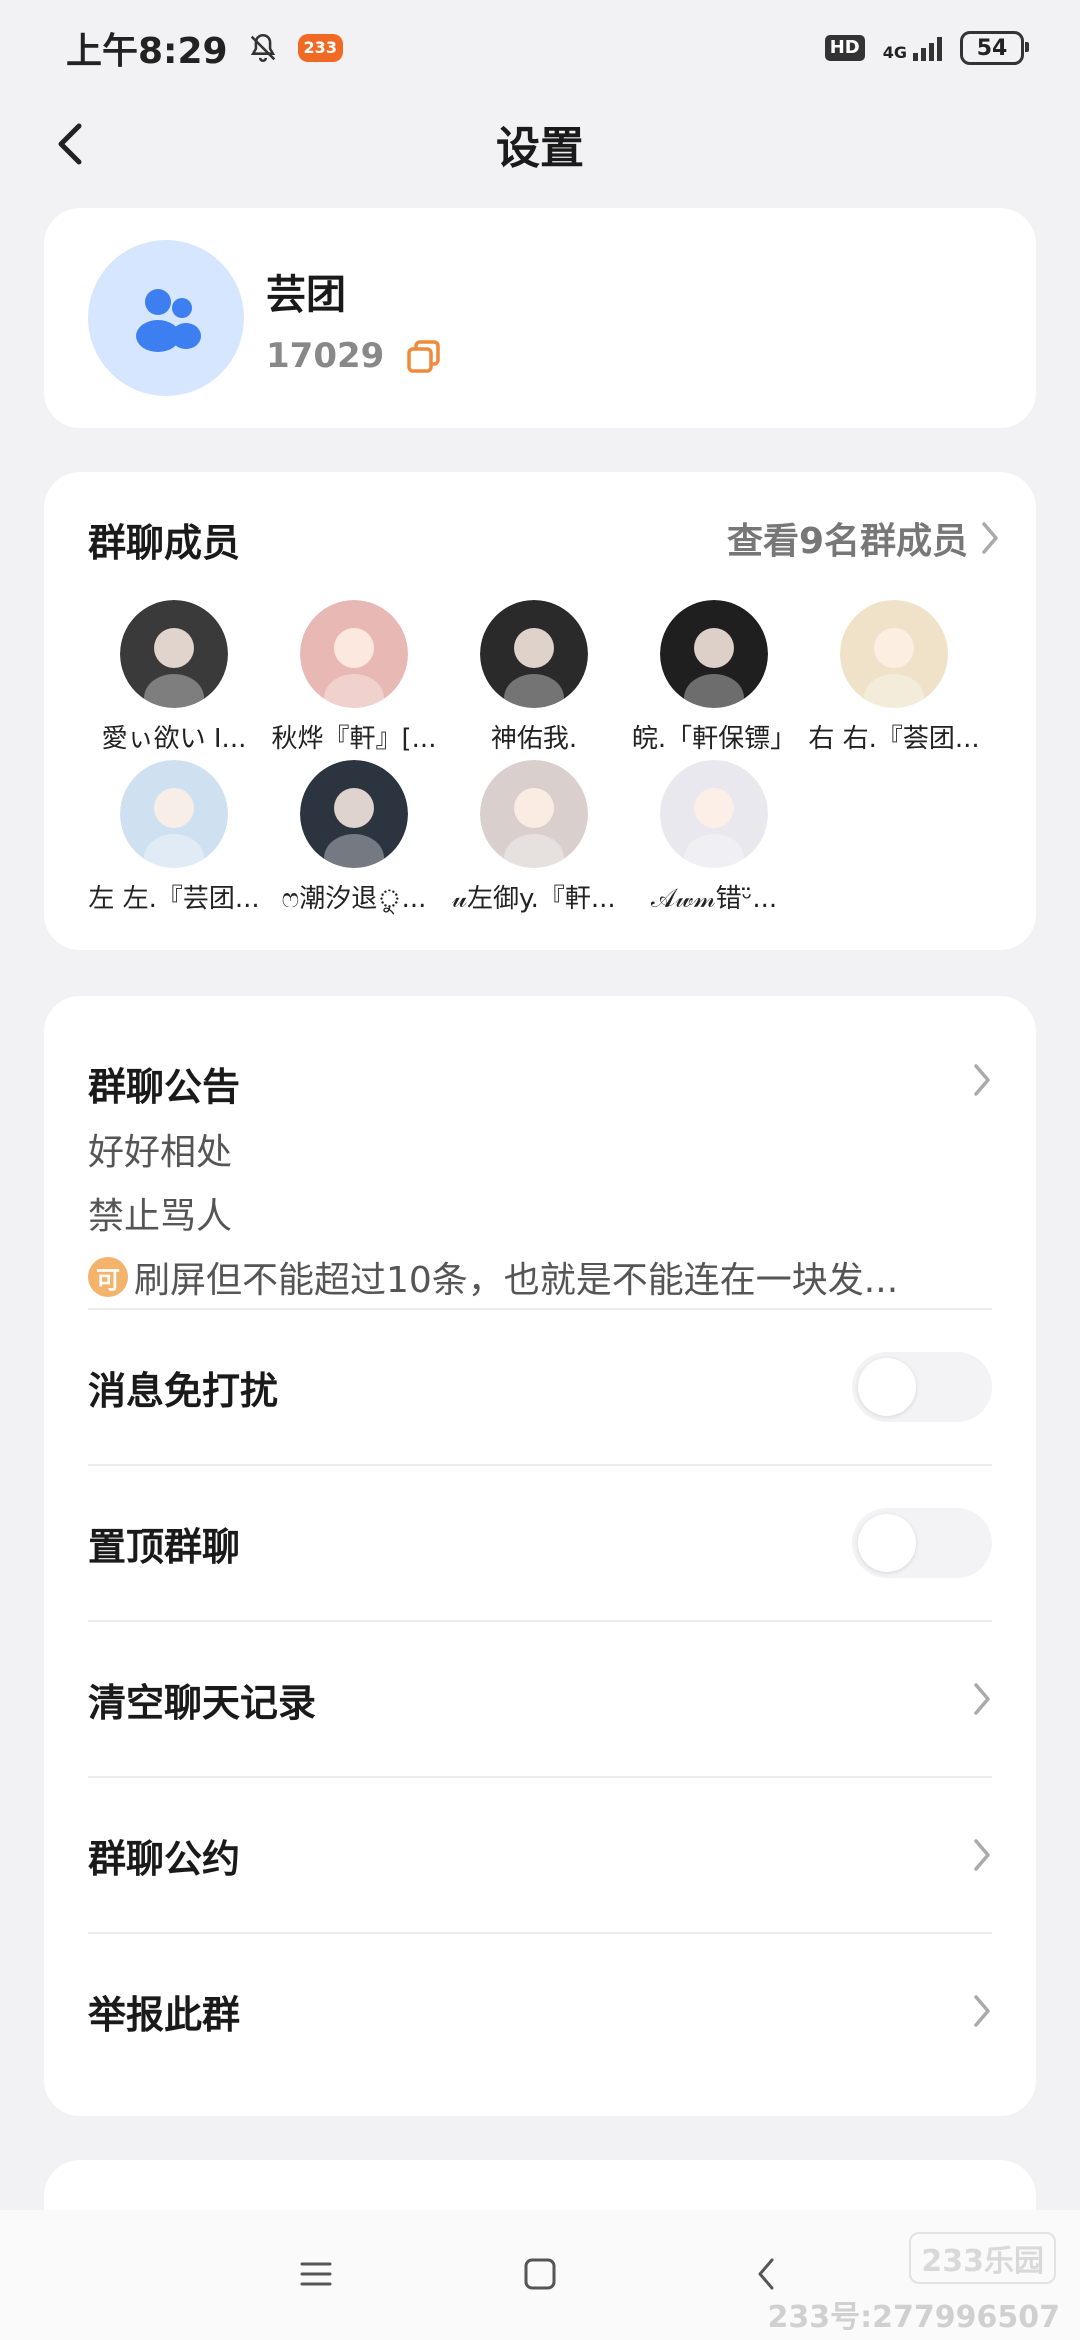 Image resolution: width=1080 pixels, height=2340 pixels. I want to click on home-button, so click(540, 2274).